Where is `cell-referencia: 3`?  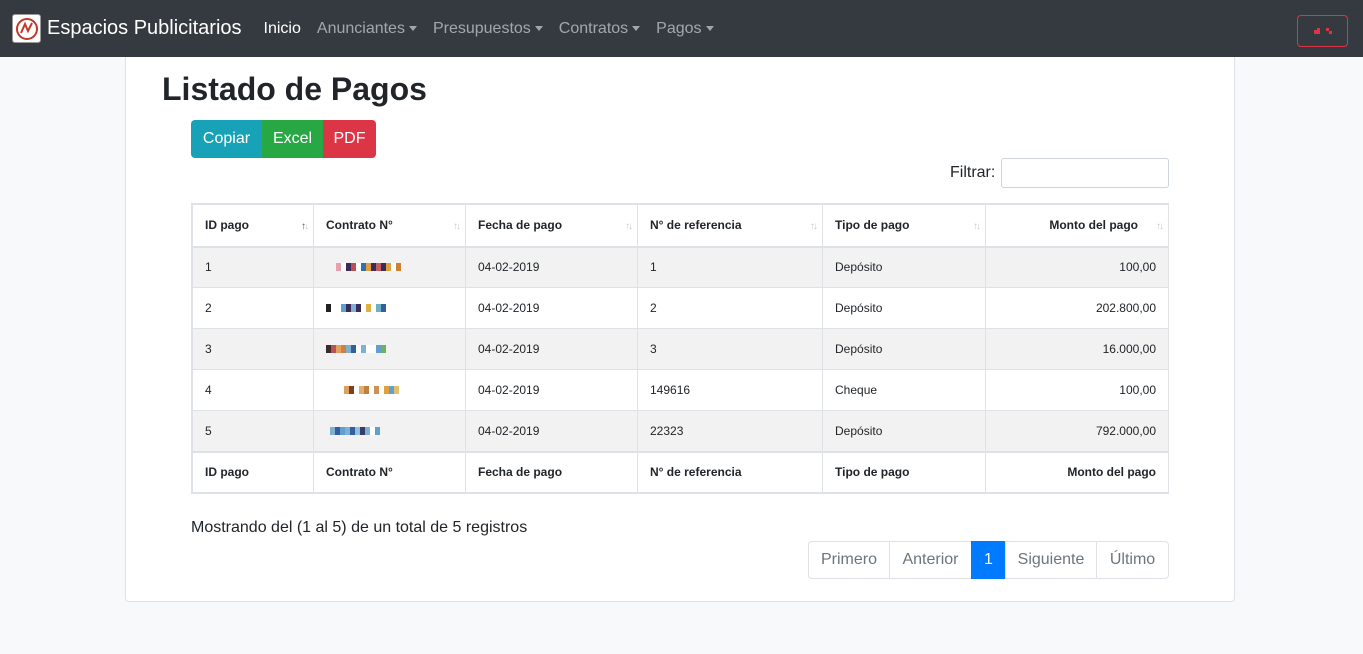 cell-referencia: 3 is located at coordinates (730, 349).